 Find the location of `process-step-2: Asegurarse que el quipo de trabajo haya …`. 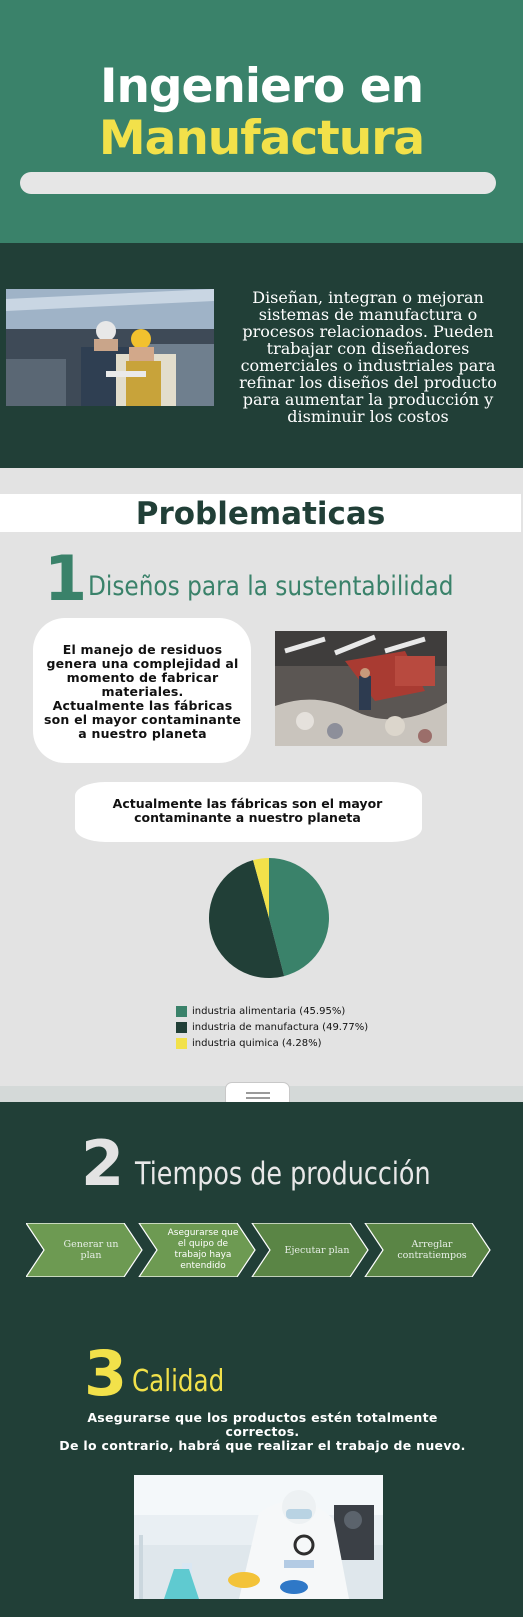

process-step-2: Asegurarse que el quipo de trabajo haya … is located at coordinates (203, 1249).